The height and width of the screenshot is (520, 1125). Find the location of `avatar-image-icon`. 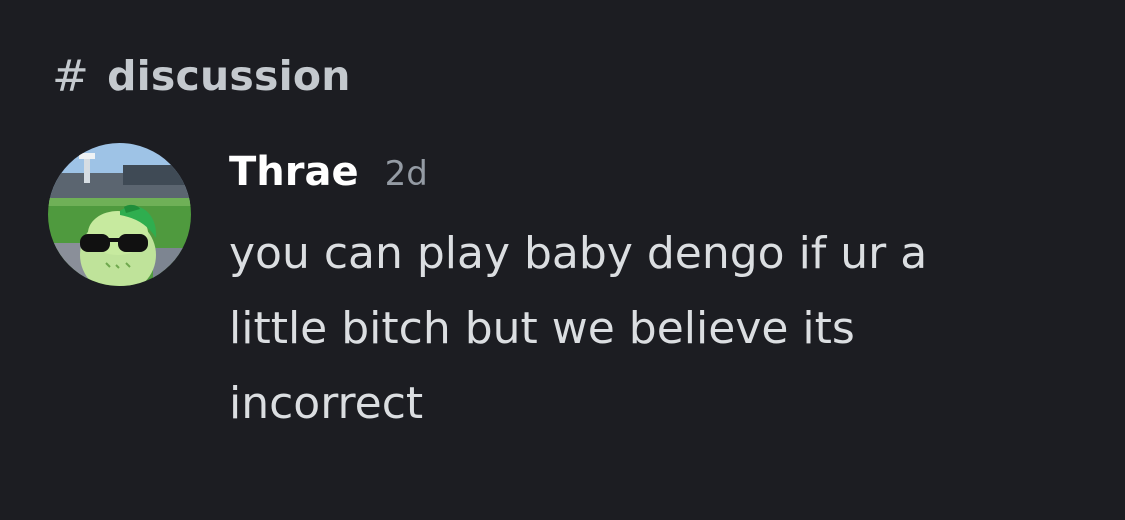

avatar-image-icon is located at coordinates (119, 214).